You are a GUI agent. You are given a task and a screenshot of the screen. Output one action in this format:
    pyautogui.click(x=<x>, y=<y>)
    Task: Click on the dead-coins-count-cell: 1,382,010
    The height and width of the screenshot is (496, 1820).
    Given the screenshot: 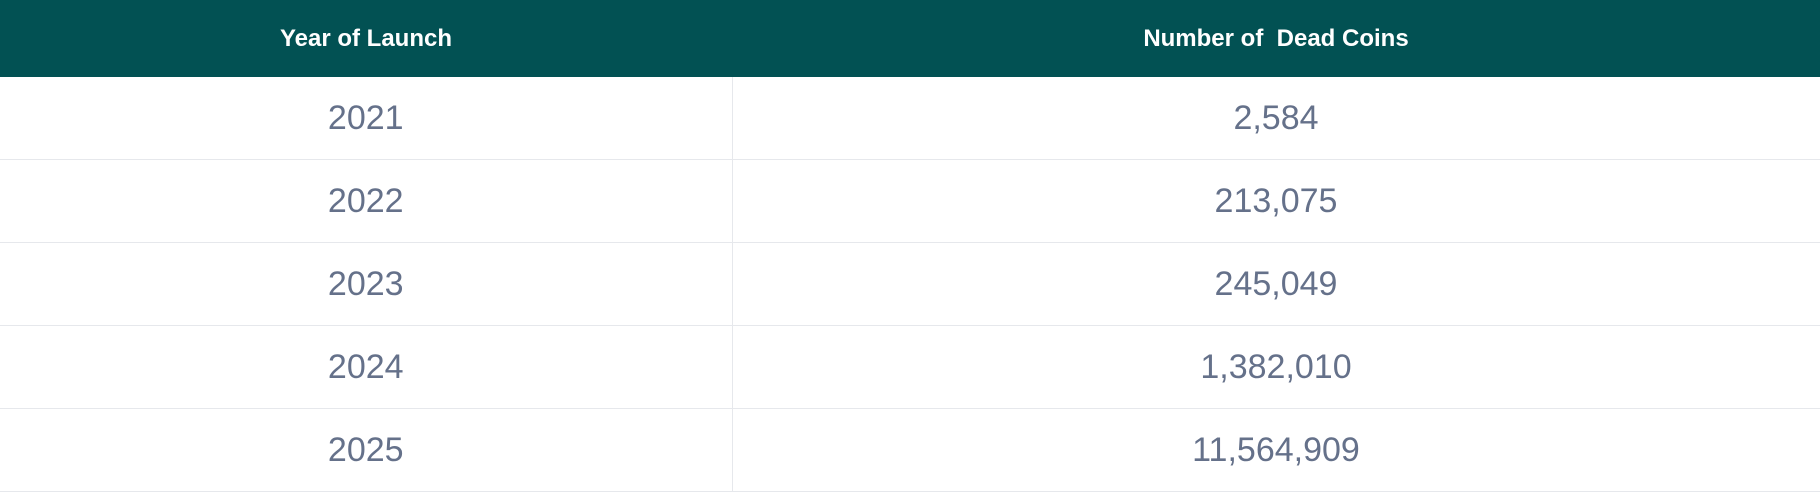 What is the action you would take?
    pyautogui.click(x=1276, y=367)
    